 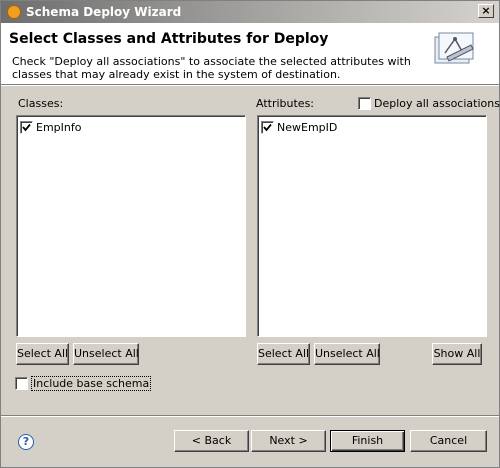 I want to click on close-button: ×, so click(x=486, y=11).